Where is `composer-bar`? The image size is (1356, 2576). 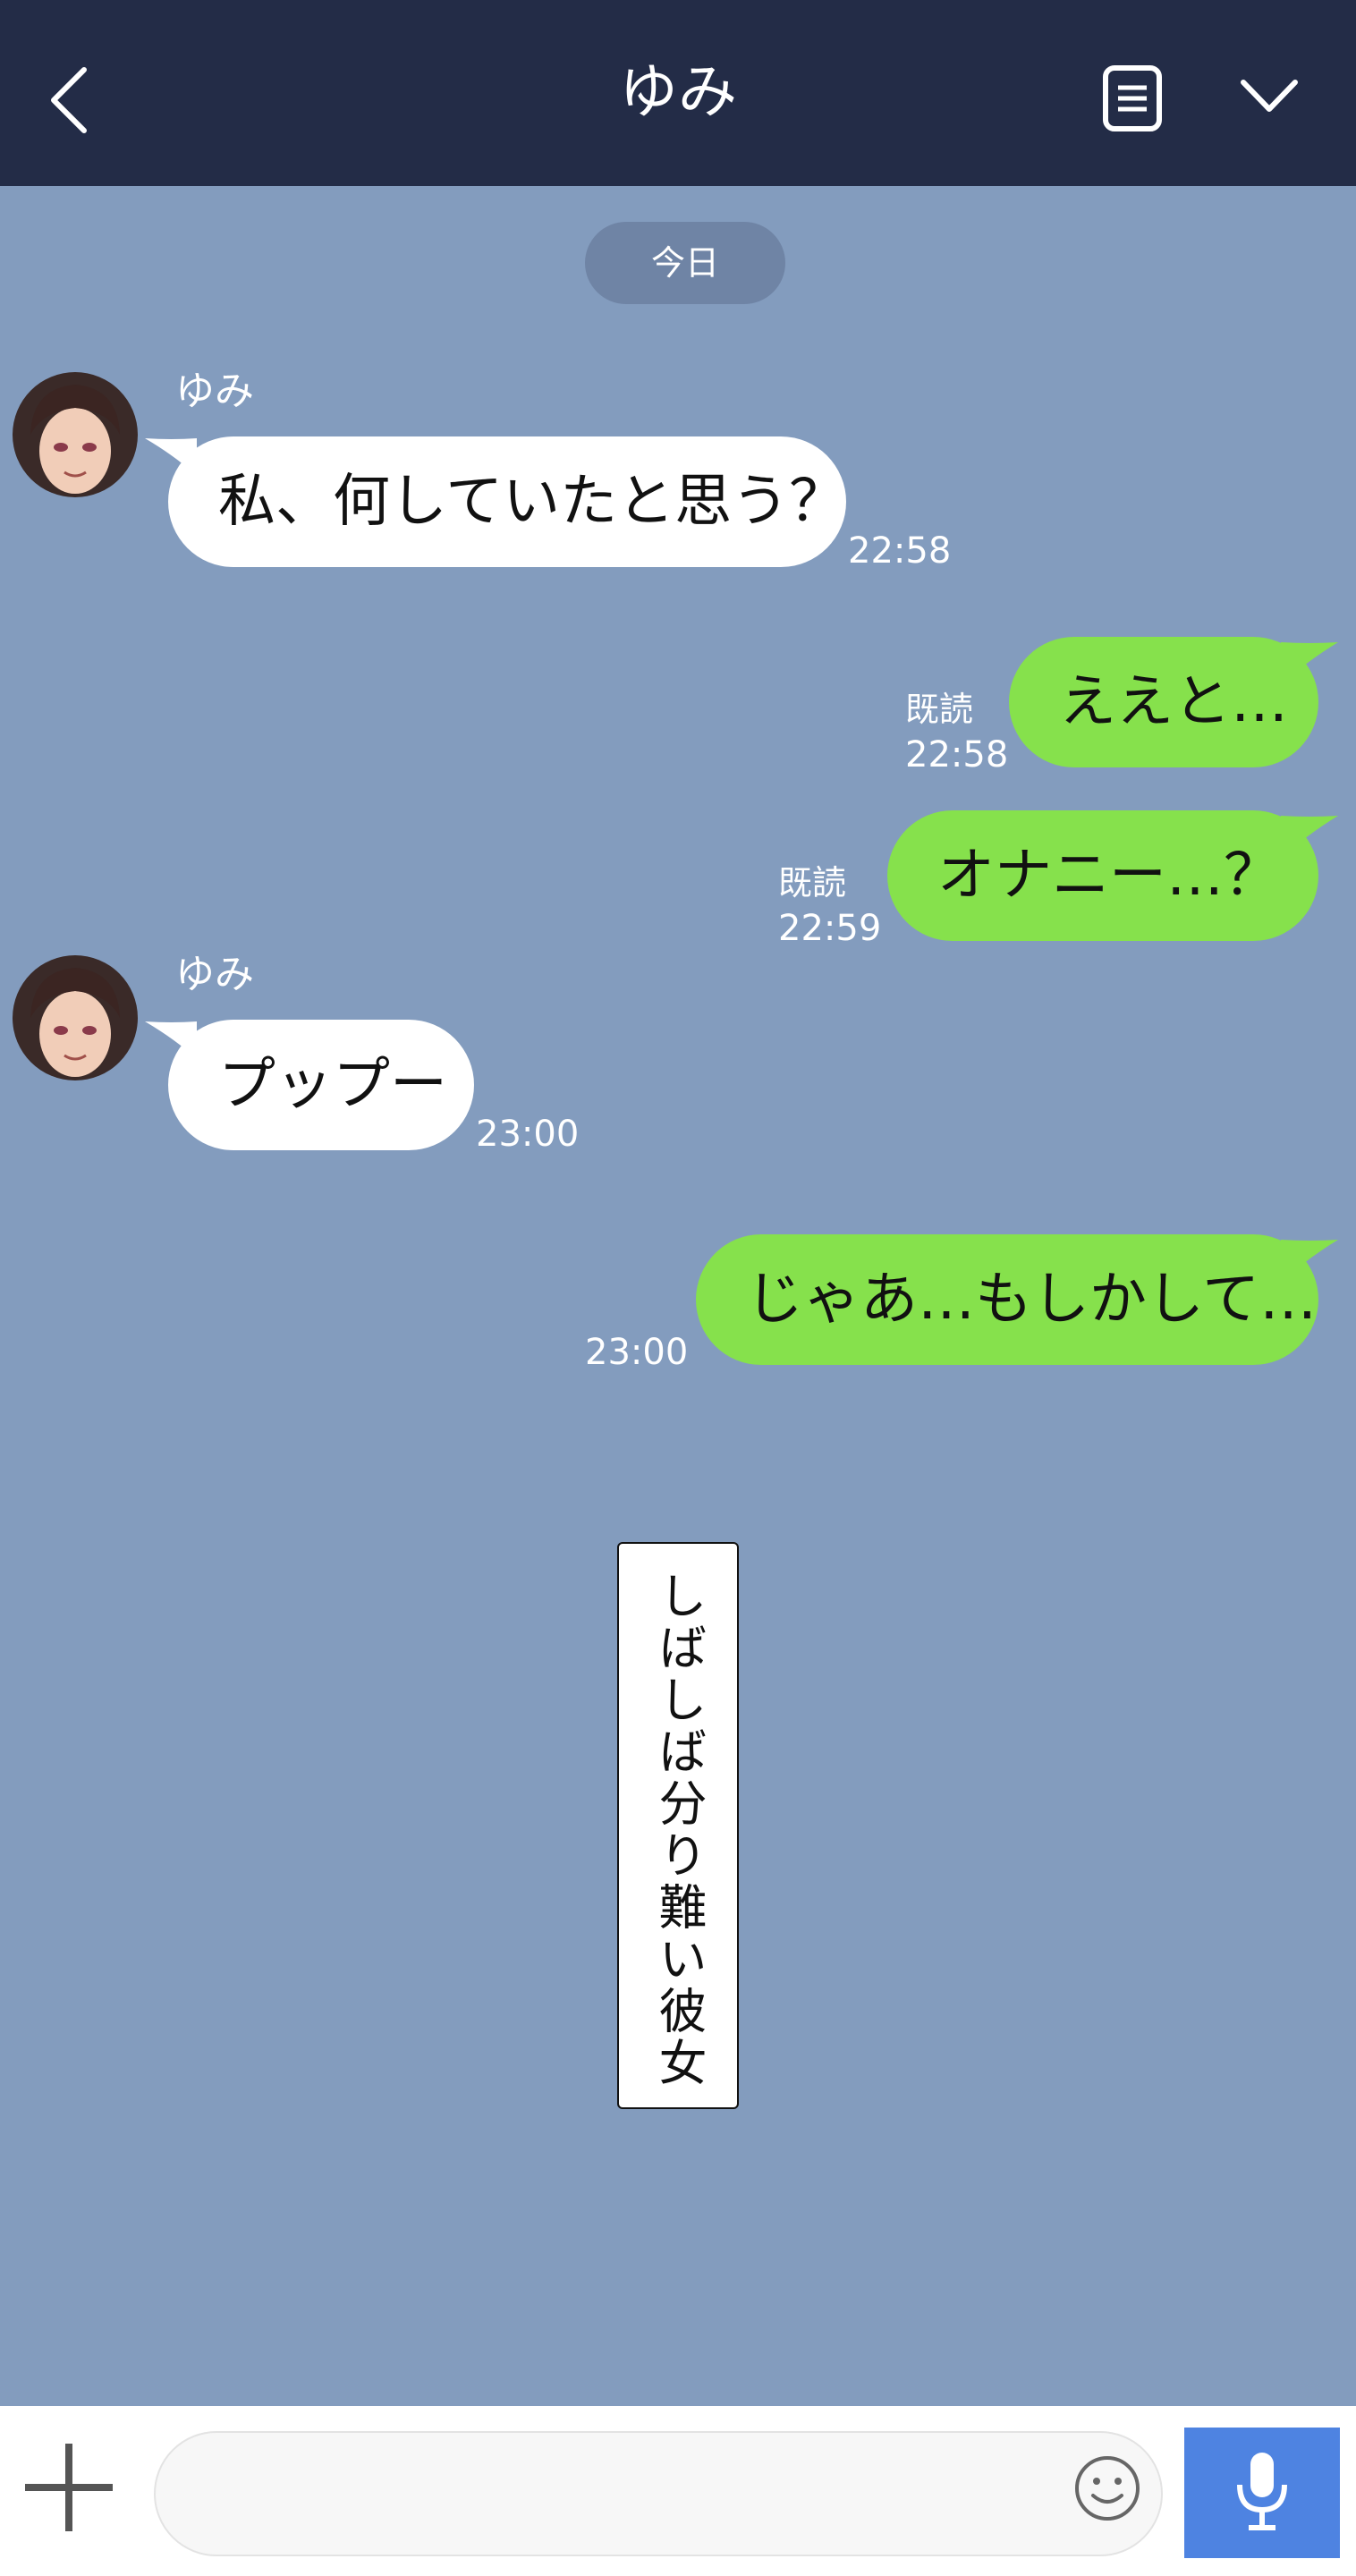
composer-bar is located at coordinates (678, 2491).